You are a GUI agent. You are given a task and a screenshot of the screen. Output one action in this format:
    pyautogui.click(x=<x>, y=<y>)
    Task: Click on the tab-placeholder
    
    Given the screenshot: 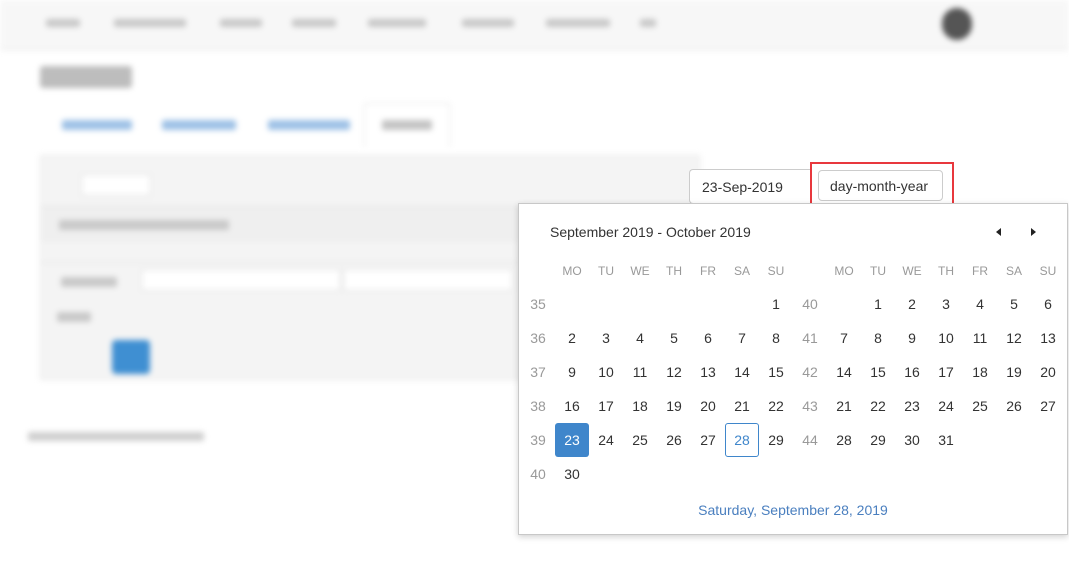 What is the action you would take?
    pyautogui.click(x=97, y=125)
    